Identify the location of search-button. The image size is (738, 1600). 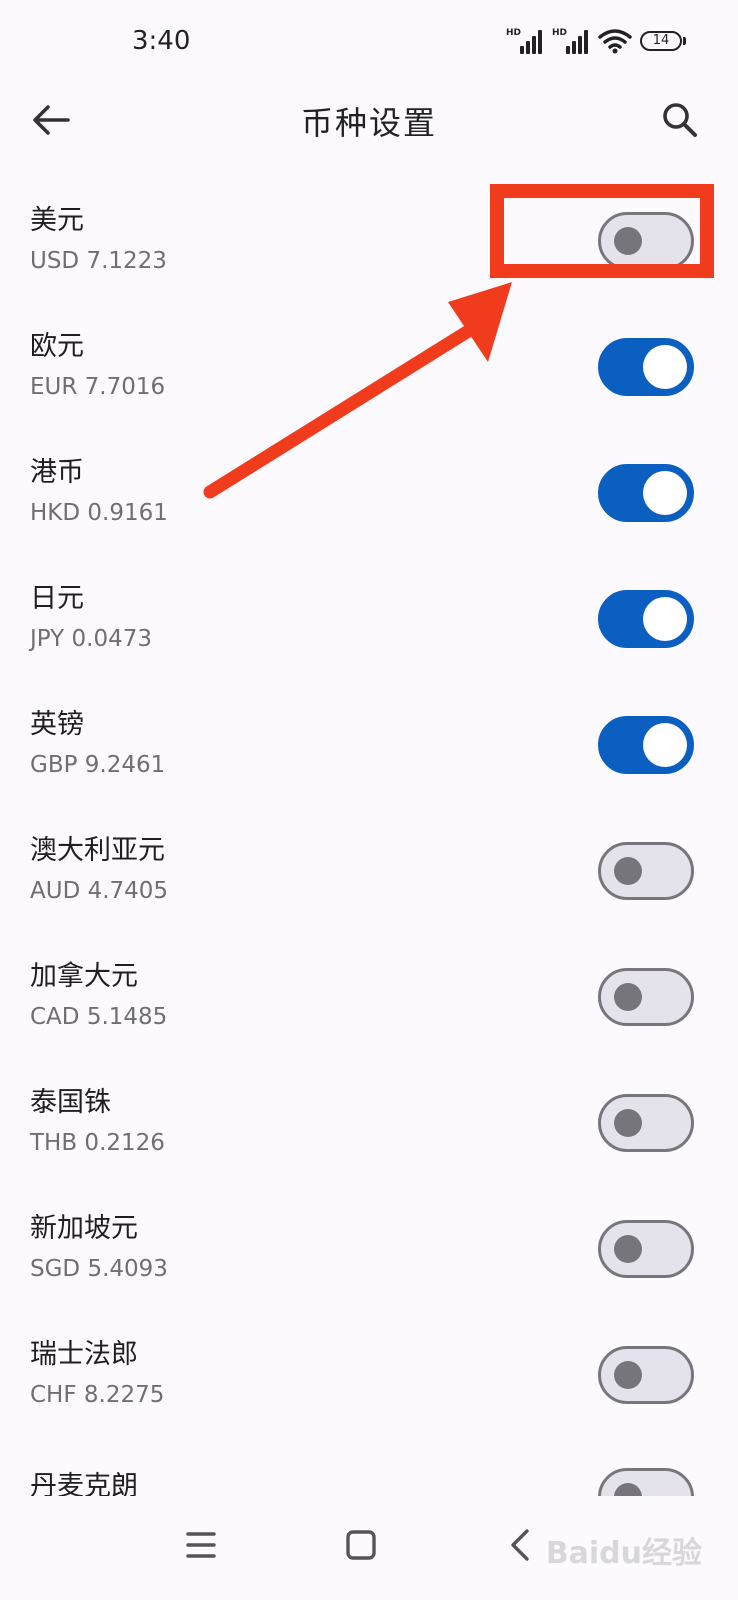
(680, 120).